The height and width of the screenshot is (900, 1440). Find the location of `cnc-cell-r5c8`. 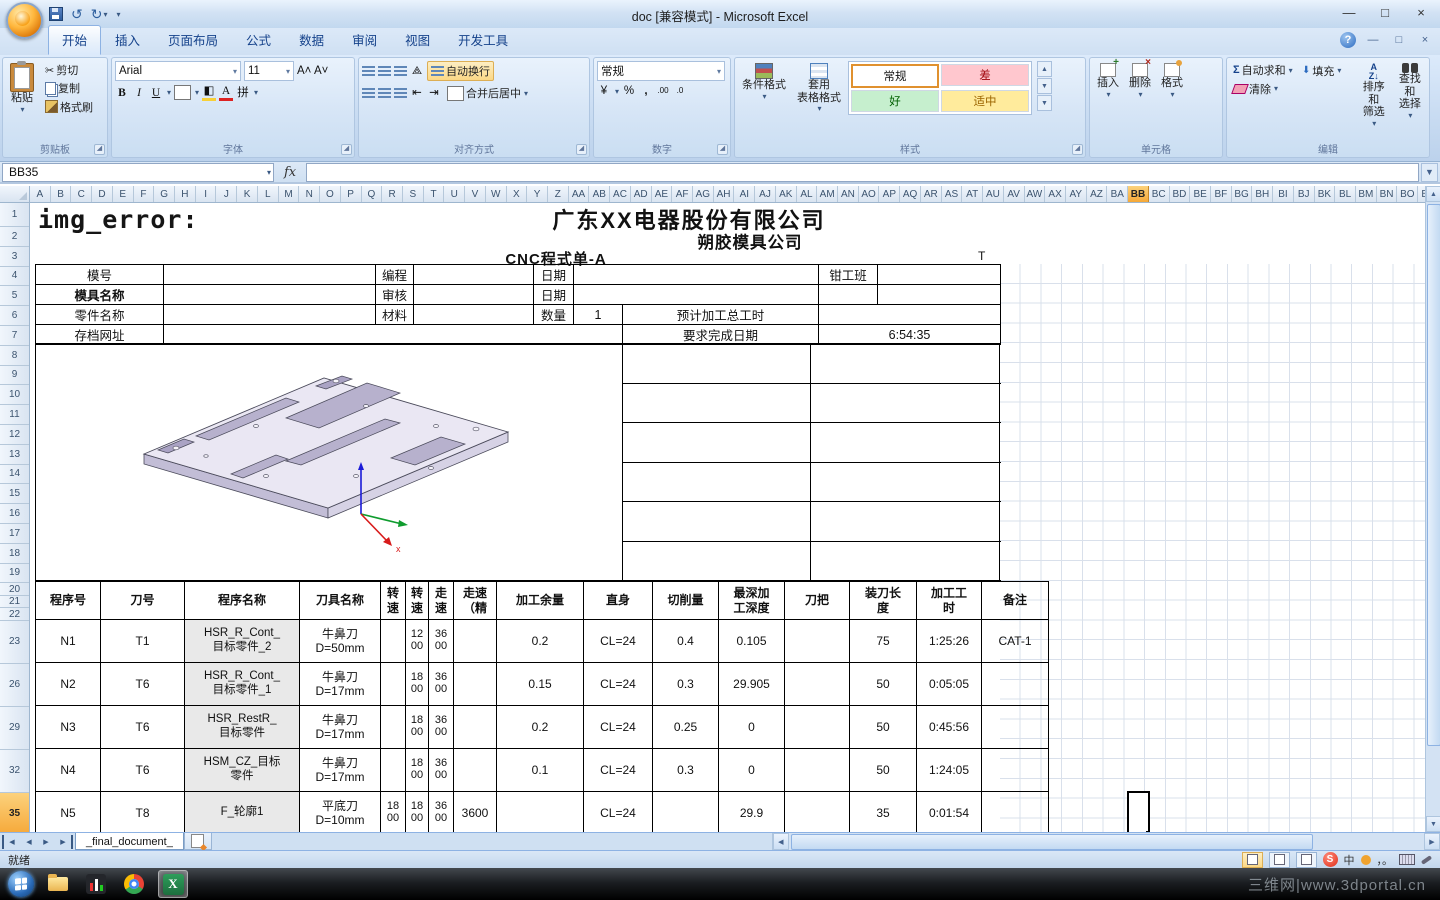

cnc-cell-r5c8 is located at coordinates (540, 811).